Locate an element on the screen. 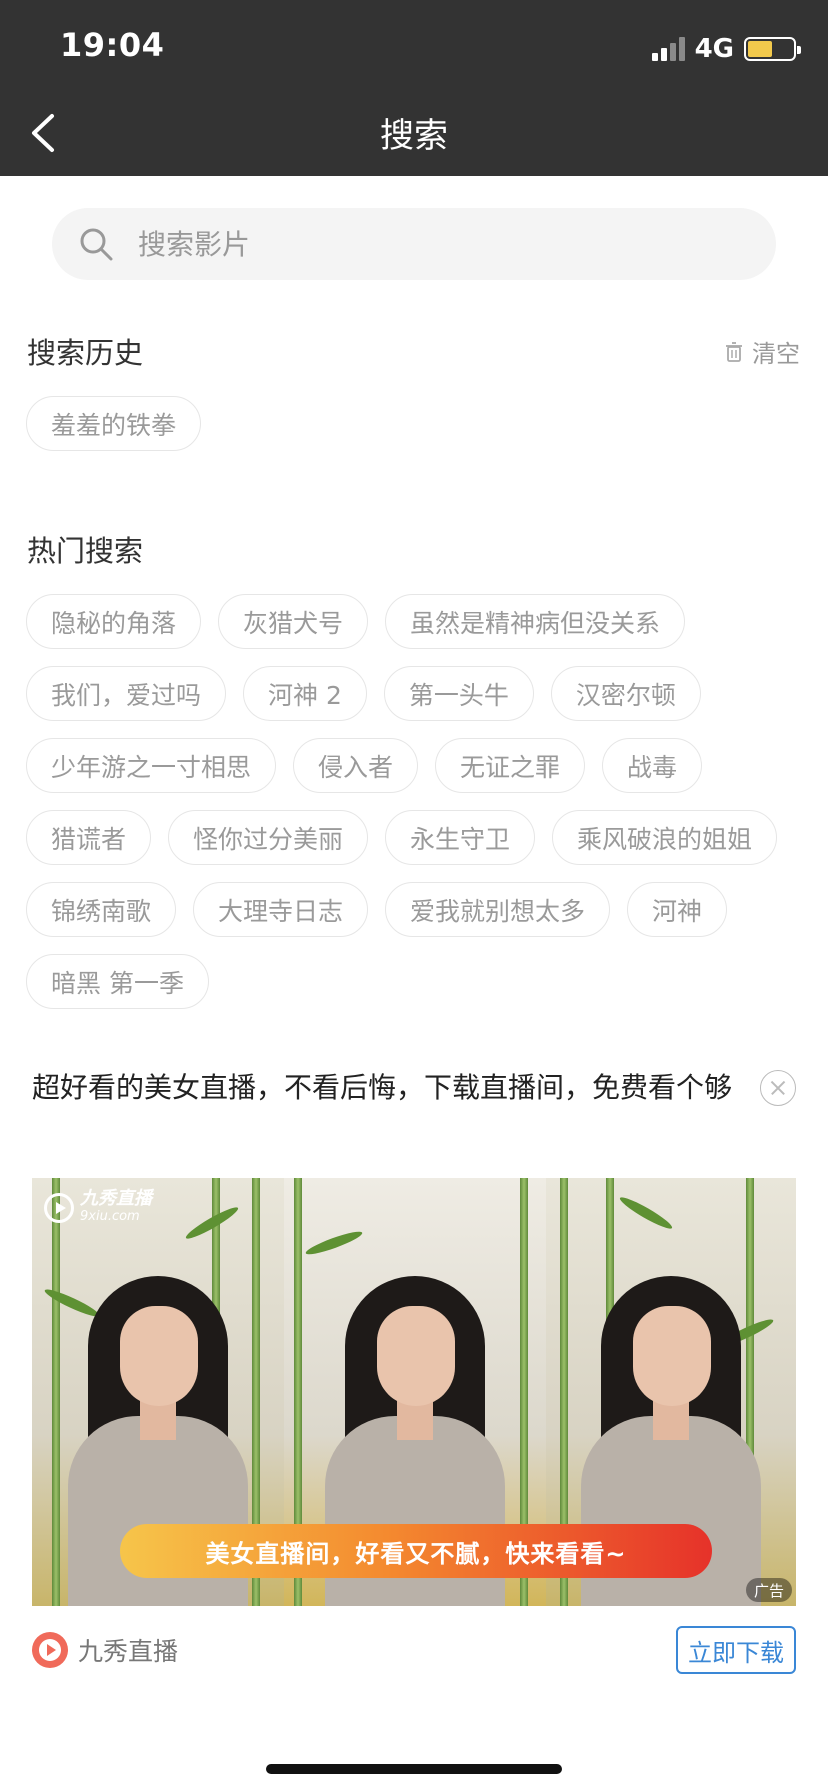 The width and height of the screenshot is (828, 1792). header-bar: 19:04 4G 搜索 is located at coordinates (414, 88).